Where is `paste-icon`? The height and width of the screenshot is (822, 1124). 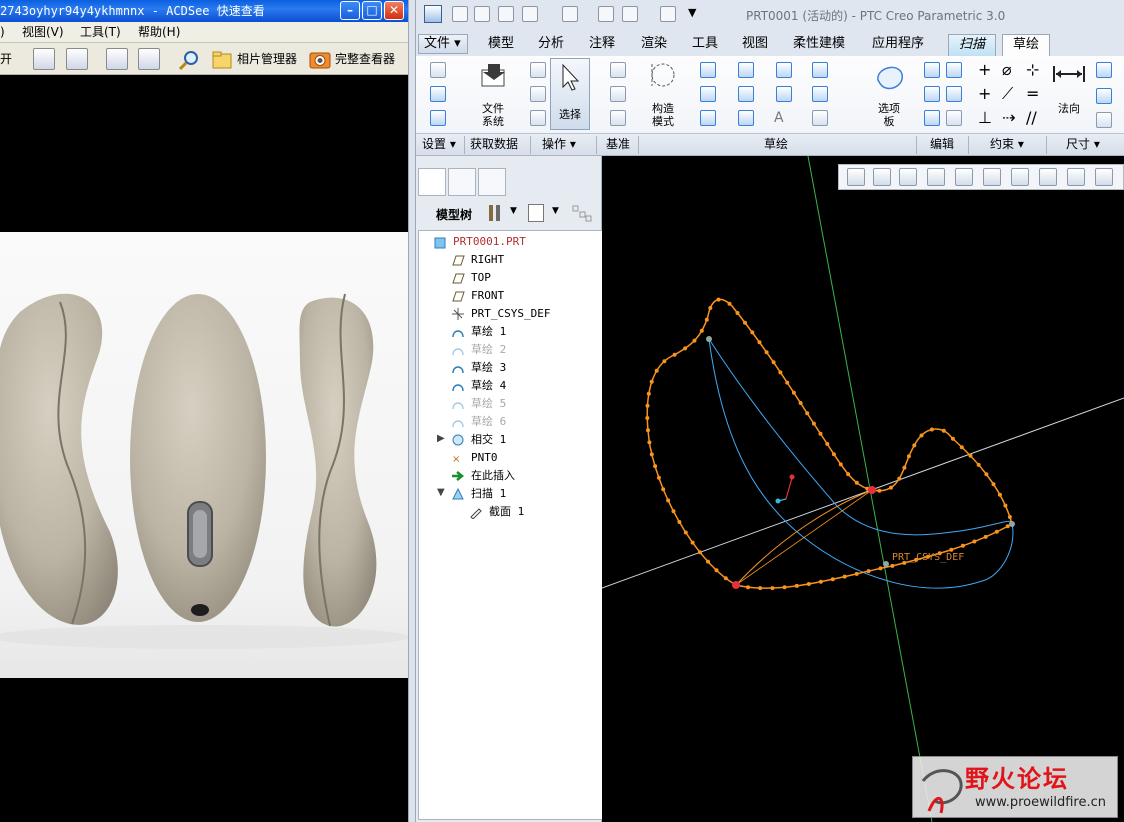 paste-icon is located at coordinates (538, 118).